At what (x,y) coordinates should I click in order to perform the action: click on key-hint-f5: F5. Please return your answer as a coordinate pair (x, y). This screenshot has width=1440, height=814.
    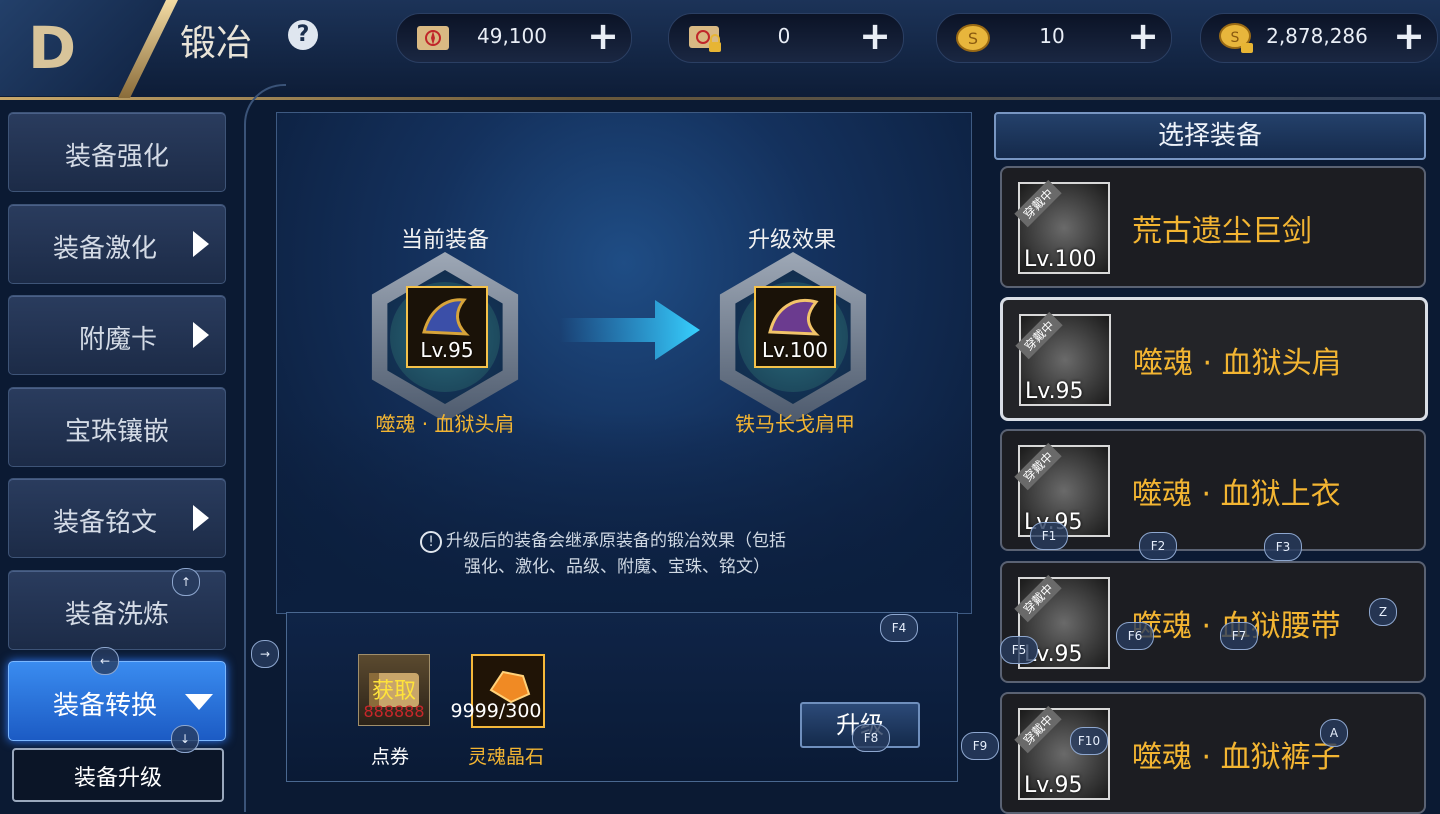
    Looking at the image, I should click on (1019, 650).